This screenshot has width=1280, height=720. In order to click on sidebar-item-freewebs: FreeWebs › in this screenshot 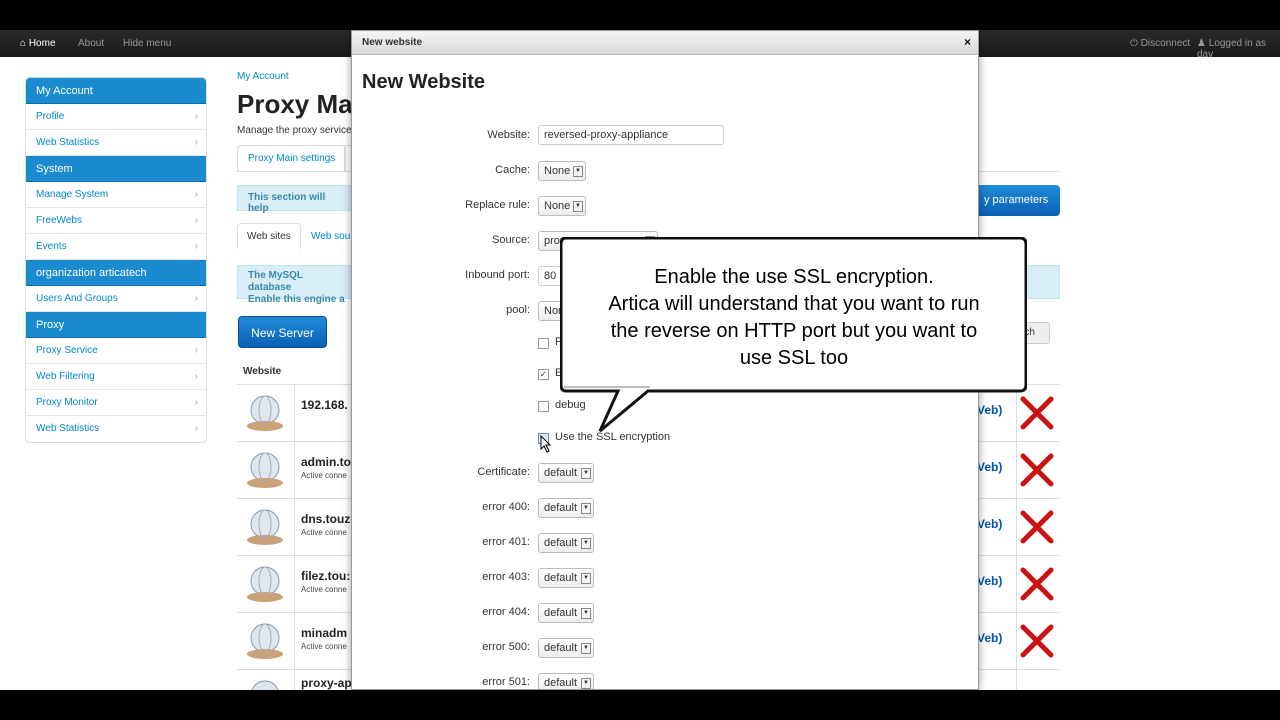, I will do `click(116, 221)`.